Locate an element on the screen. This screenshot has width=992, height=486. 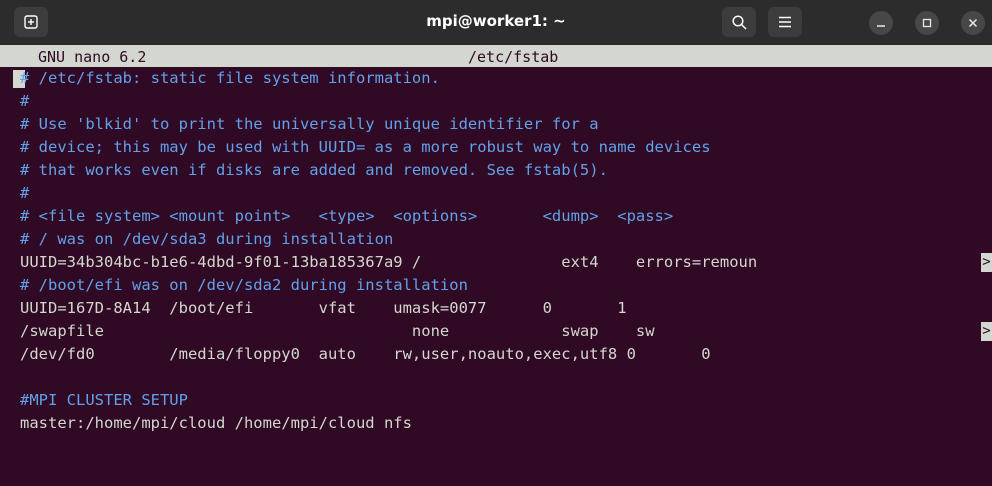
search-icon is located at coordinates (739, 22).